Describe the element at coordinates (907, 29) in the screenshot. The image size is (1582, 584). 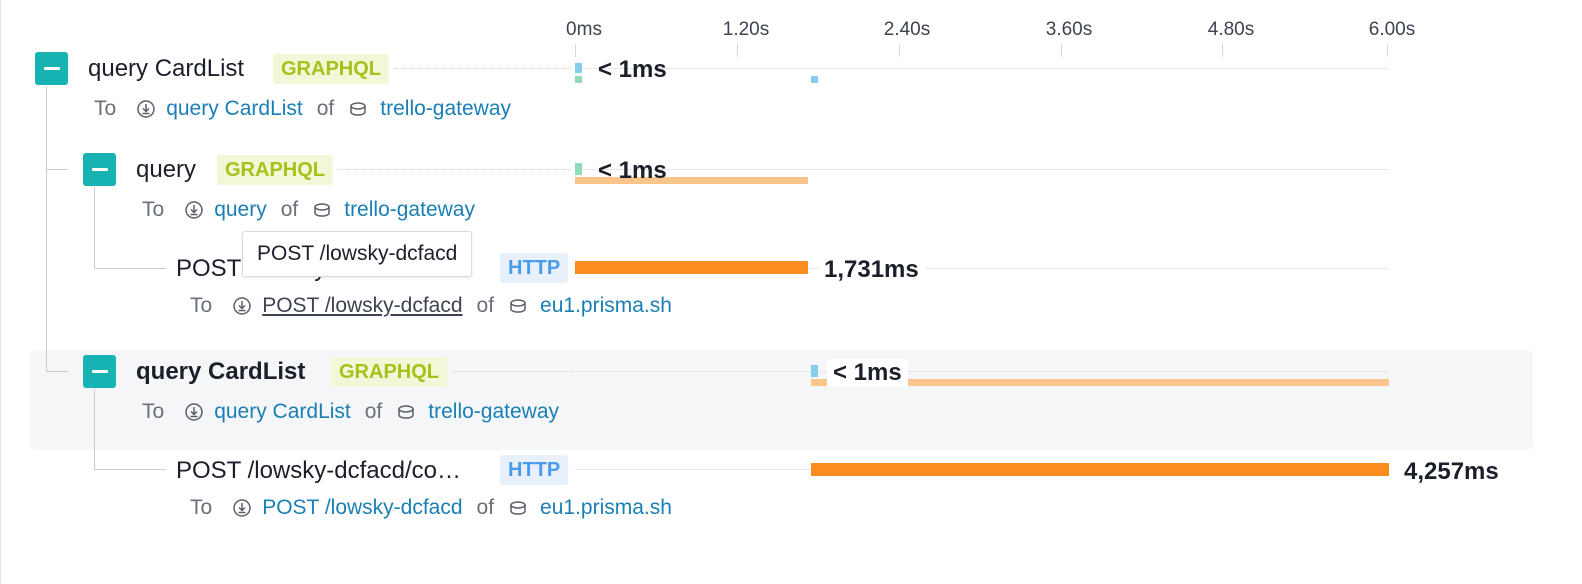
I see `tick-label: 2.40s` at that location.